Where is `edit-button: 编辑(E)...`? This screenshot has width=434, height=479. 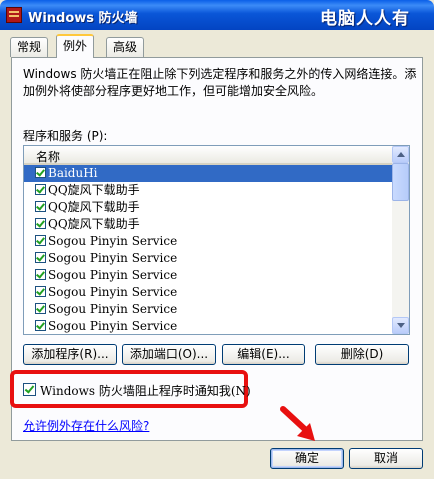
edit-button: 编辑(E)... is located at coordinates (263, 354).